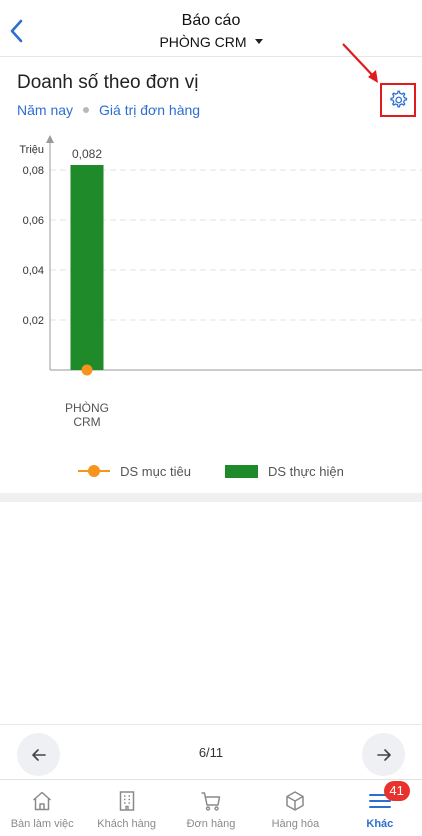 The image size is (422, 836). I want to click on tab-more: 41 Khác, so click(380, 808).